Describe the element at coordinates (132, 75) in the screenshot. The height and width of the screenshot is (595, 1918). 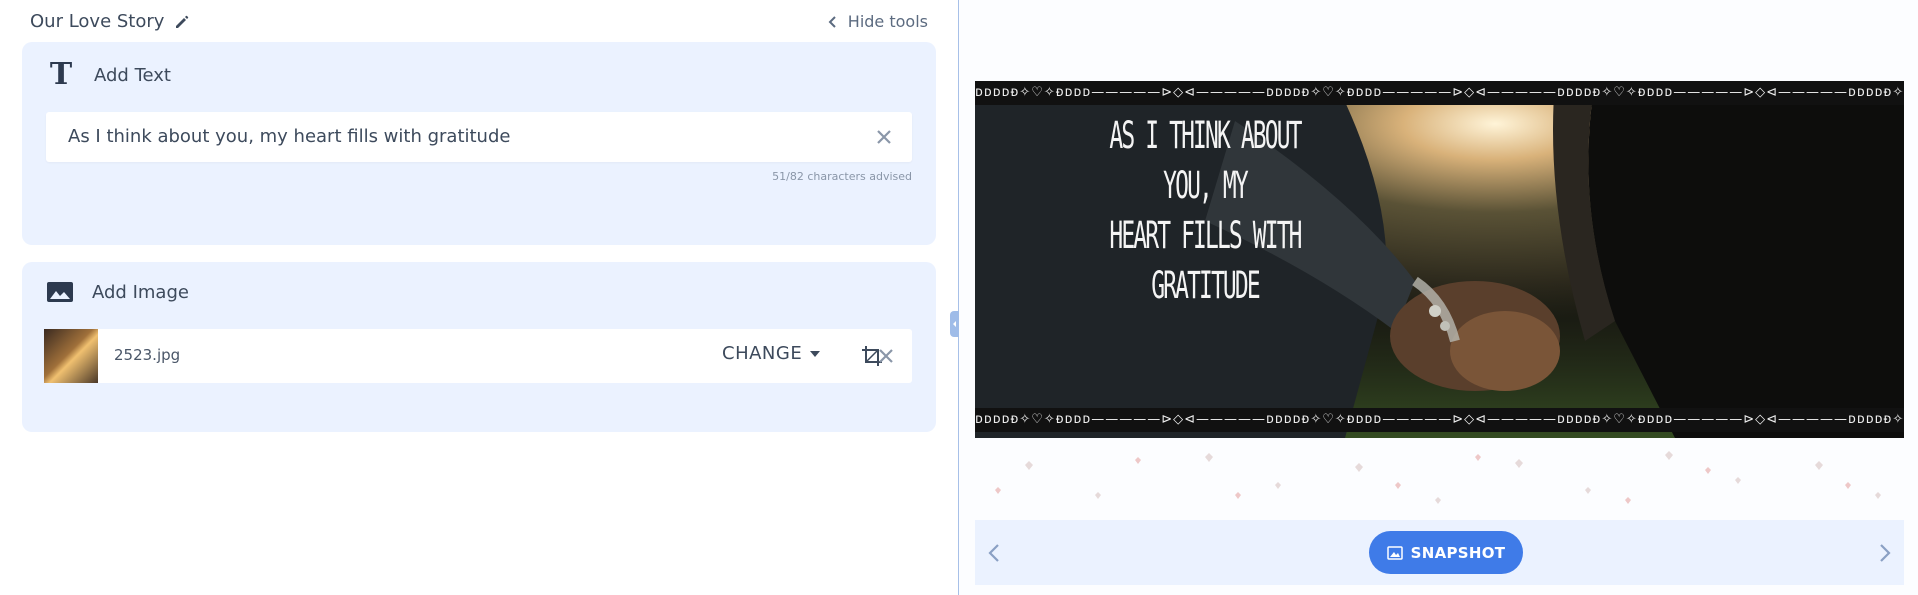
I see `add-text-heading: Add Text` at that location.